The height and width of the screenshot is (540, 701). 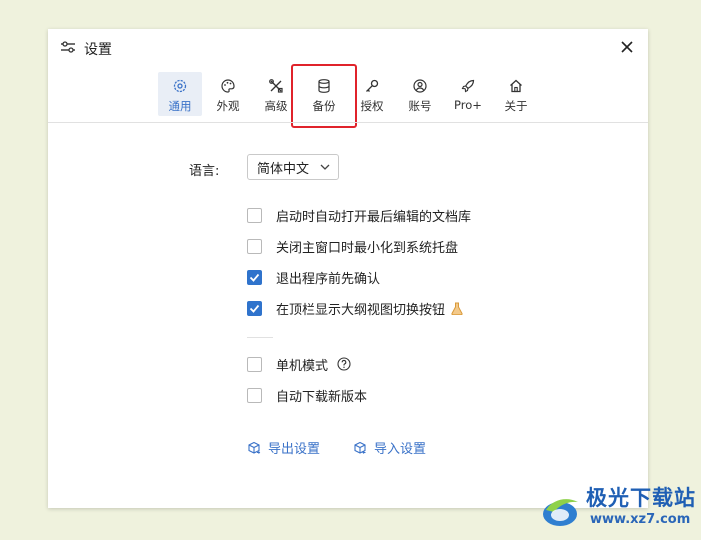 I want to click on tab-label: 账号, so click(x=420, y=106).